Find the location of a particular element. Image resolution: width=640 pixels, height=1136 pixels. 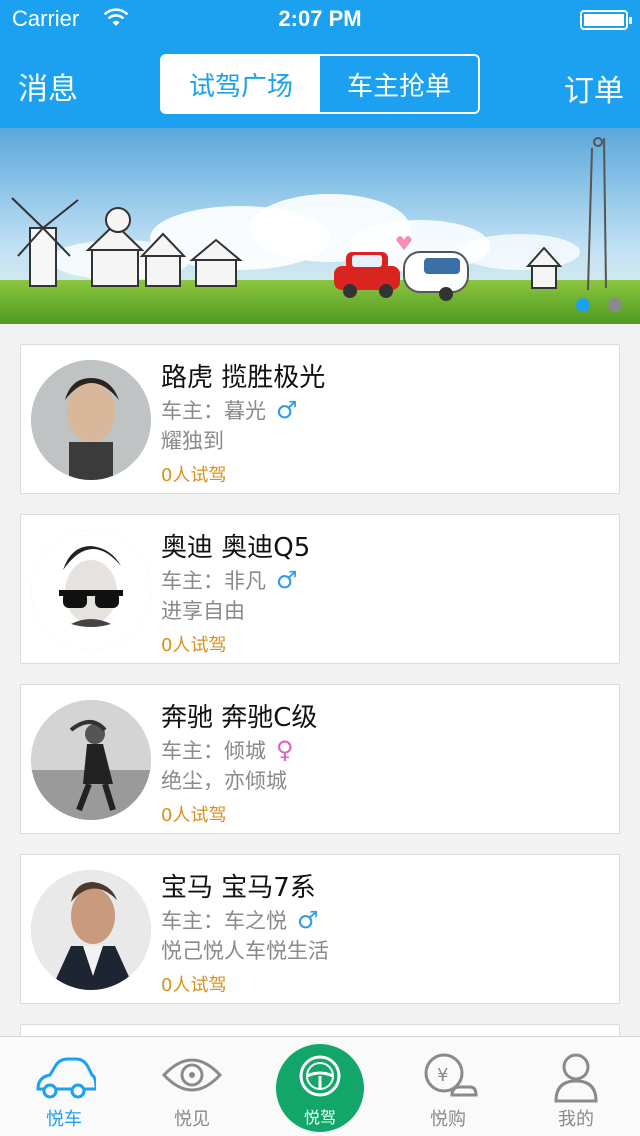

list-item: 奥迪 奥迪Q5 车主：非凡 ♂ 进享自由 0人试驾 is located at coordinates (320, 589).